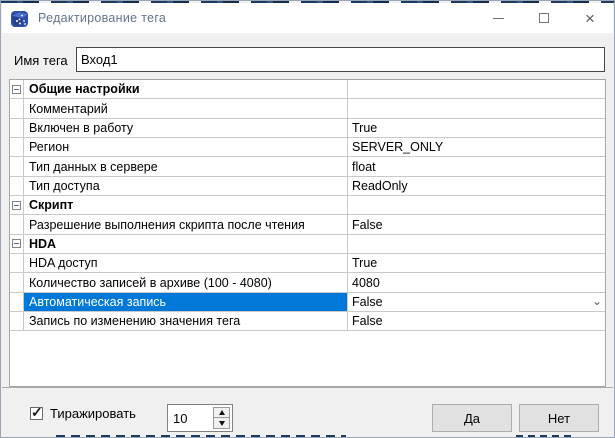  What do you see at coordinates (597, 301) in the screenshot?
I see `chevron-down-icon: ⌄` at bounding box center [597, 301].